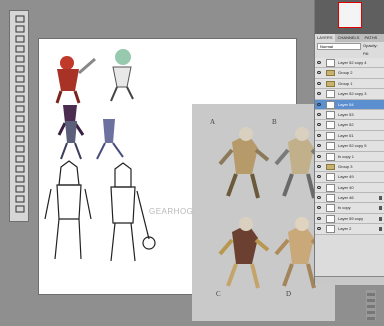 The image size is (384, 326). What do you see at coordinates (325, 38) in the screenshot?
I see `tab-layers: LAYERS` at bounding box center [325, 38].